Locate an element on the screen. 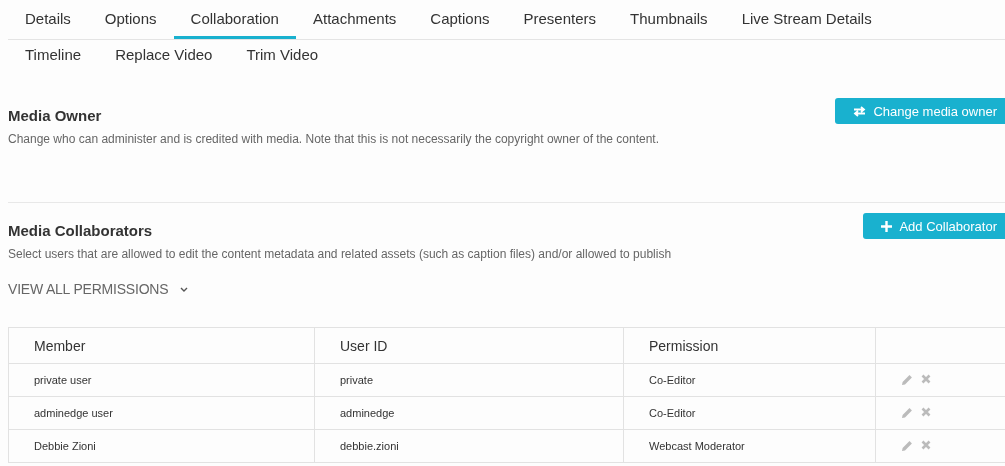  section-description: Change who can administer and is credited with media. Note that this is not necessarily the copyright owner of the content. is located at coordinates (334, 139).